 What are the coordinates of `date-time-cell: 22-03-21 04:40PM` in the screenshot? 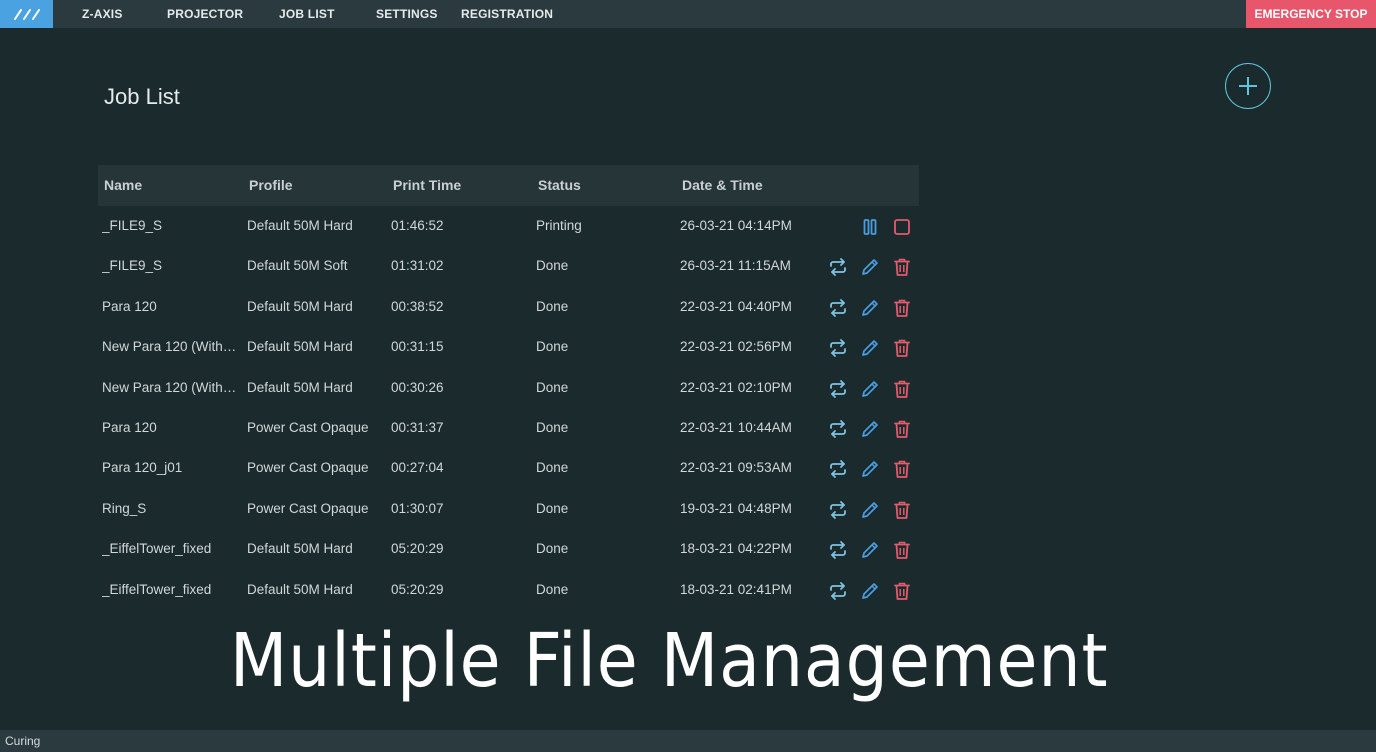 It's located at (736, 306).